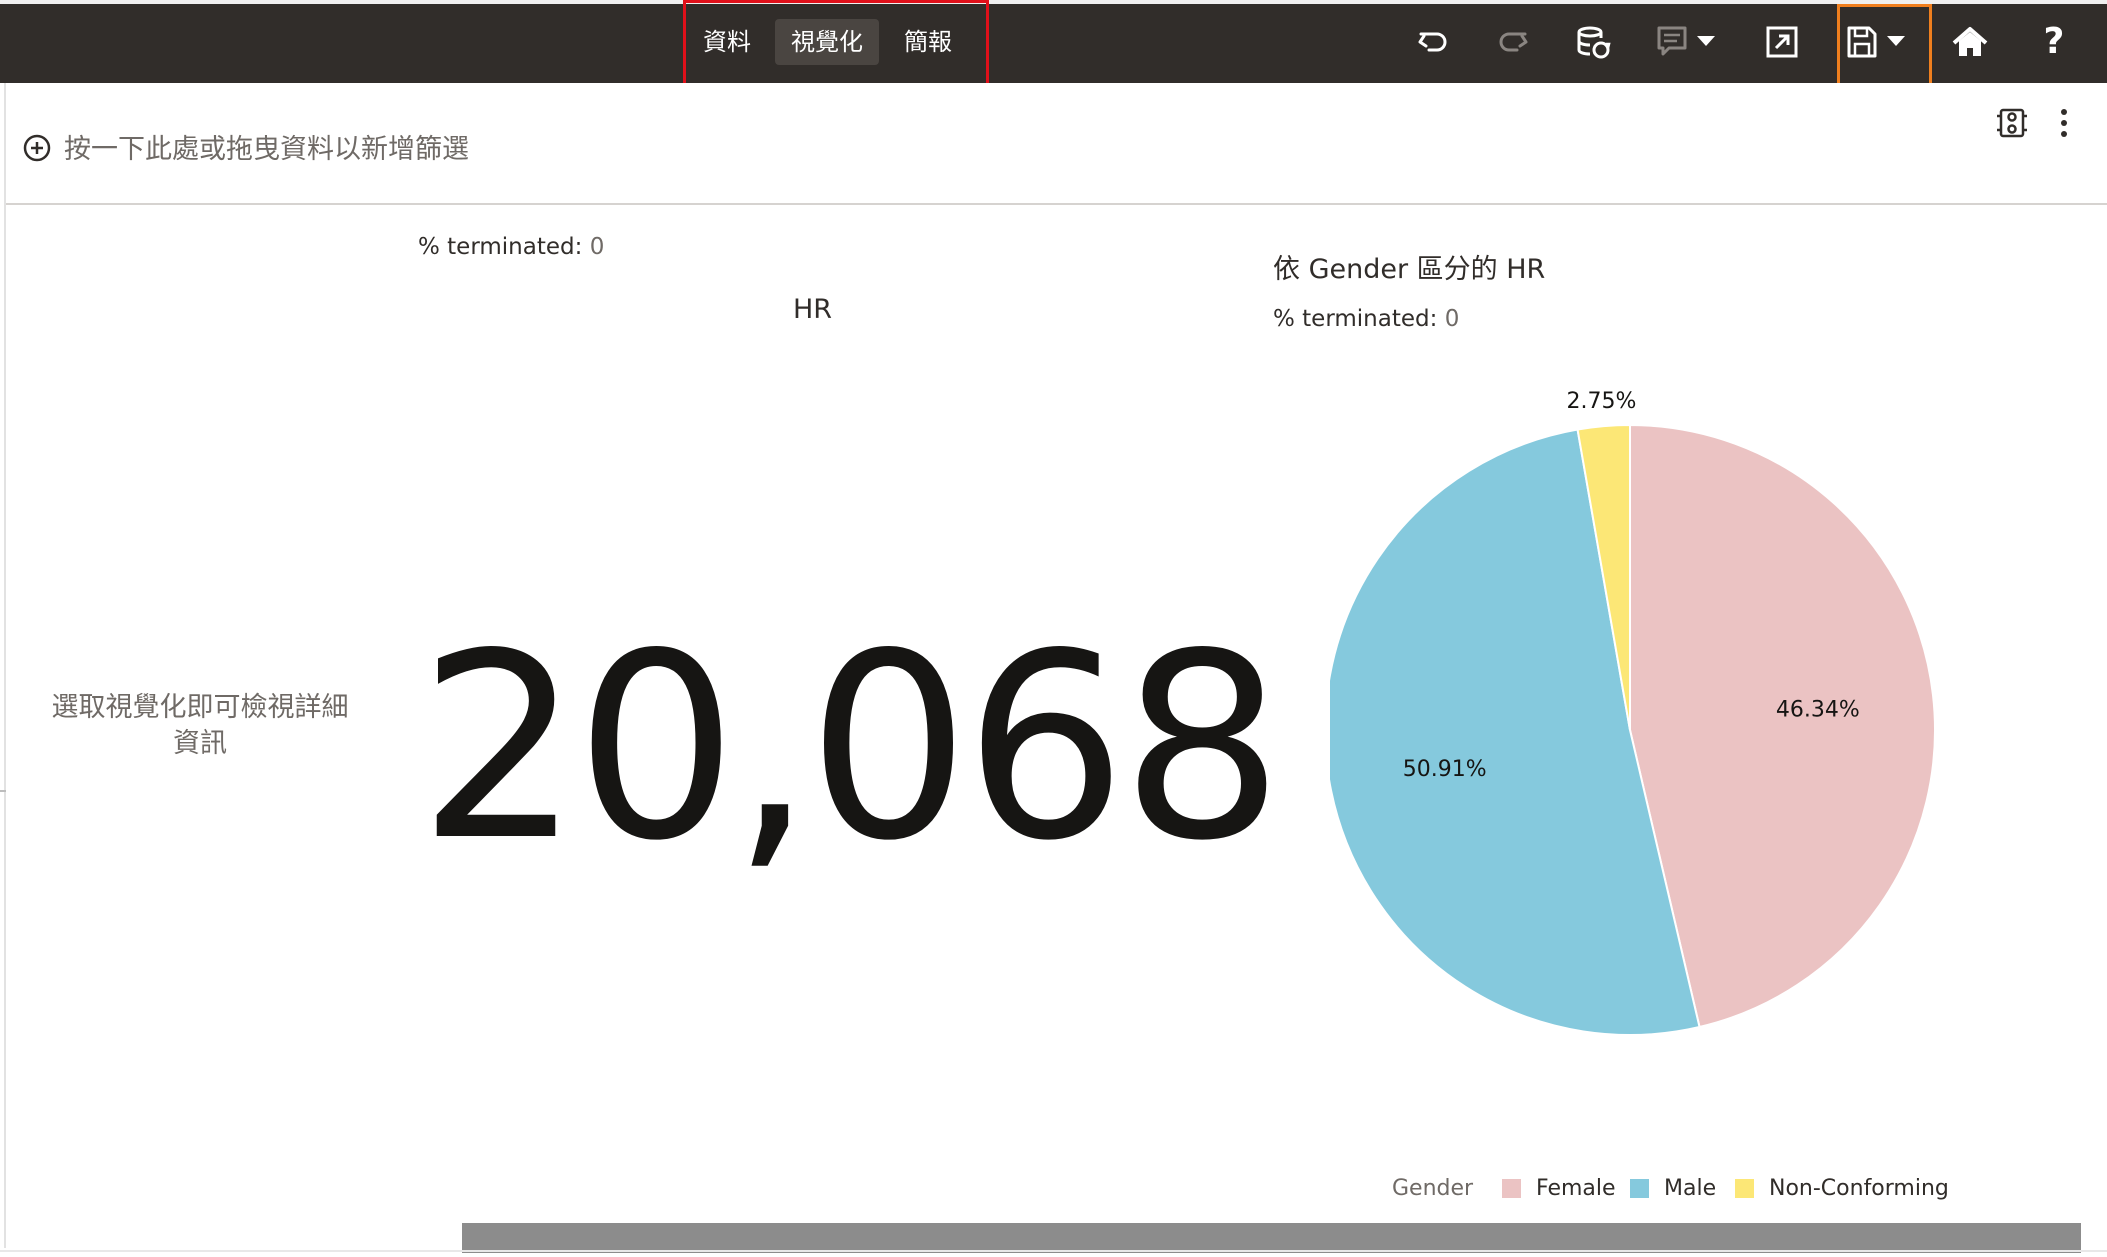 This screenshot has width=2107, height=1257. Describe the element at coordinates (727, 42) in the screenshot. I see `tab-data: 資料` at that location.